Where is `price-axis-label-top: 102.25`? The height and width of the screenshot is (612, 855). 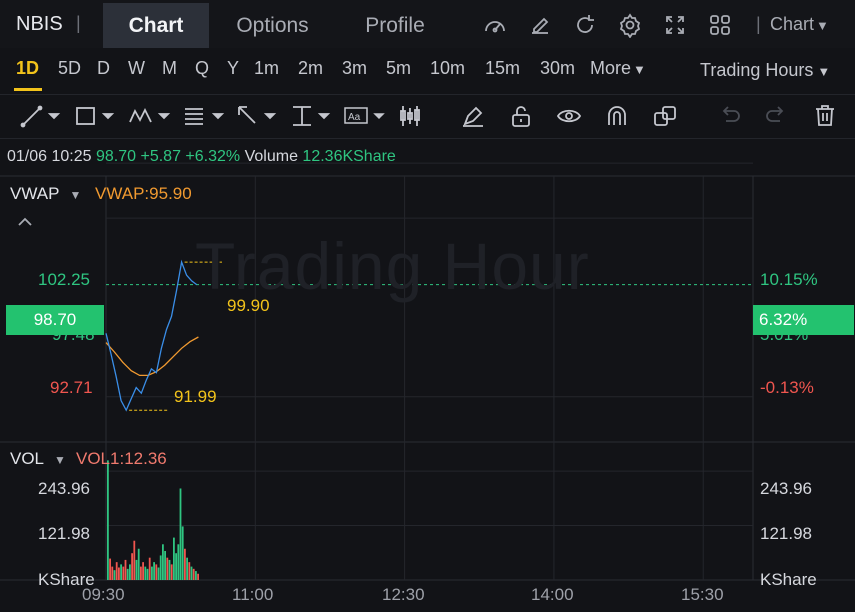
price-axis-label-top: 102.25 is located at coordinates (64, 279).